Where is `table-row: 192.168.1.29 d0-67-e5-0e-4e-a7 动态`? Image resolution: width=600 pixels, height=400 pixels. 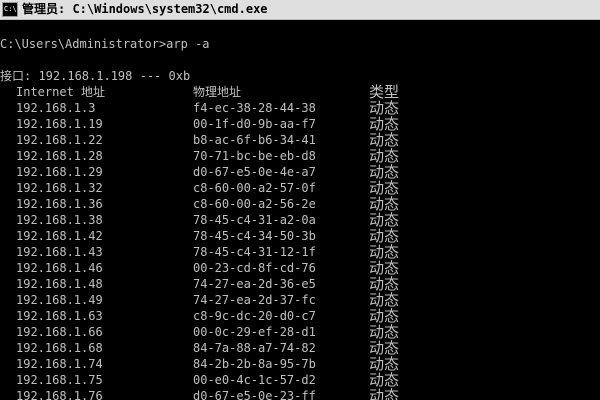
table-row: 192.168.1.29 d0-67-e5-0e-4e-a7 动态 is located at coordinates (300, 172).